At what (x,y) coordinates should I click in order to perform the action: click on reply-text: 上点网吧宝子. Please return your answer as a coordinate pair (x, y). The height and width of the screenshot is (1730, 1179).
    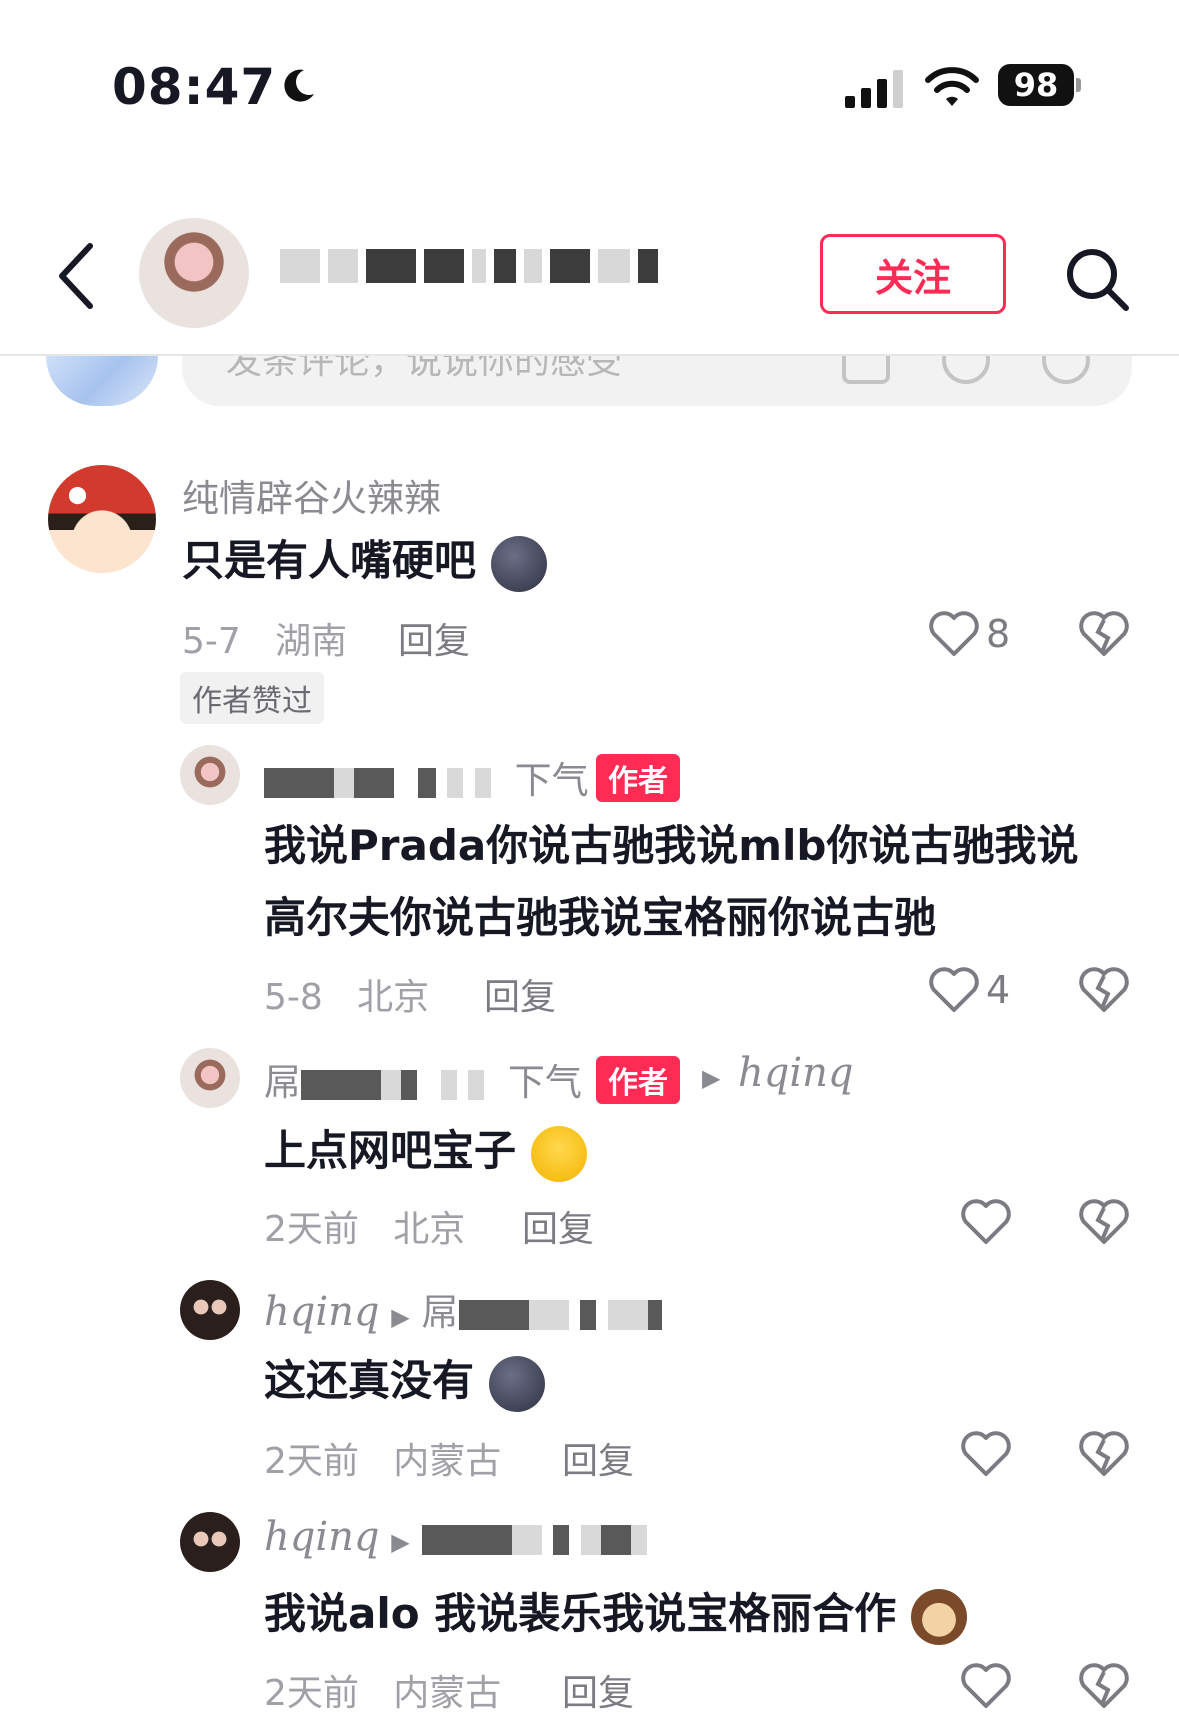
    Looking at the image, I should click on (425, 1151).